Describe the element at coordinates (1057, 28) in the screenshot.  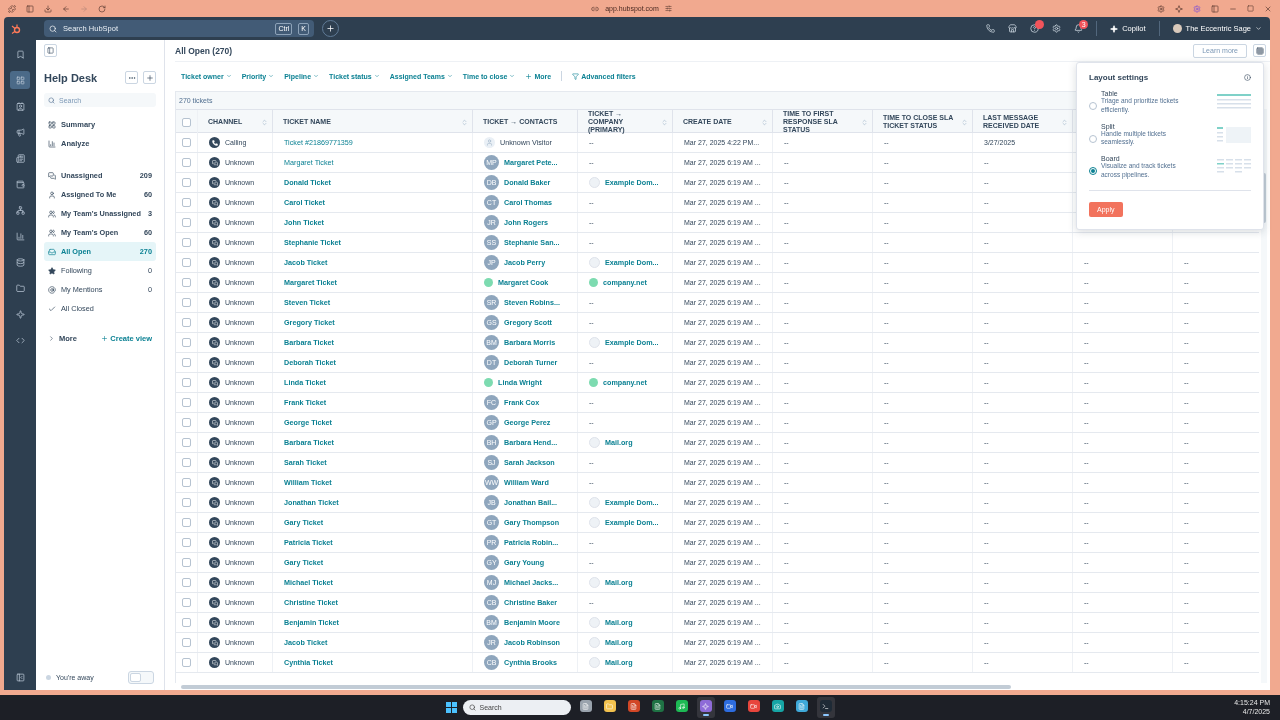
I see `settings-icon` at that location.